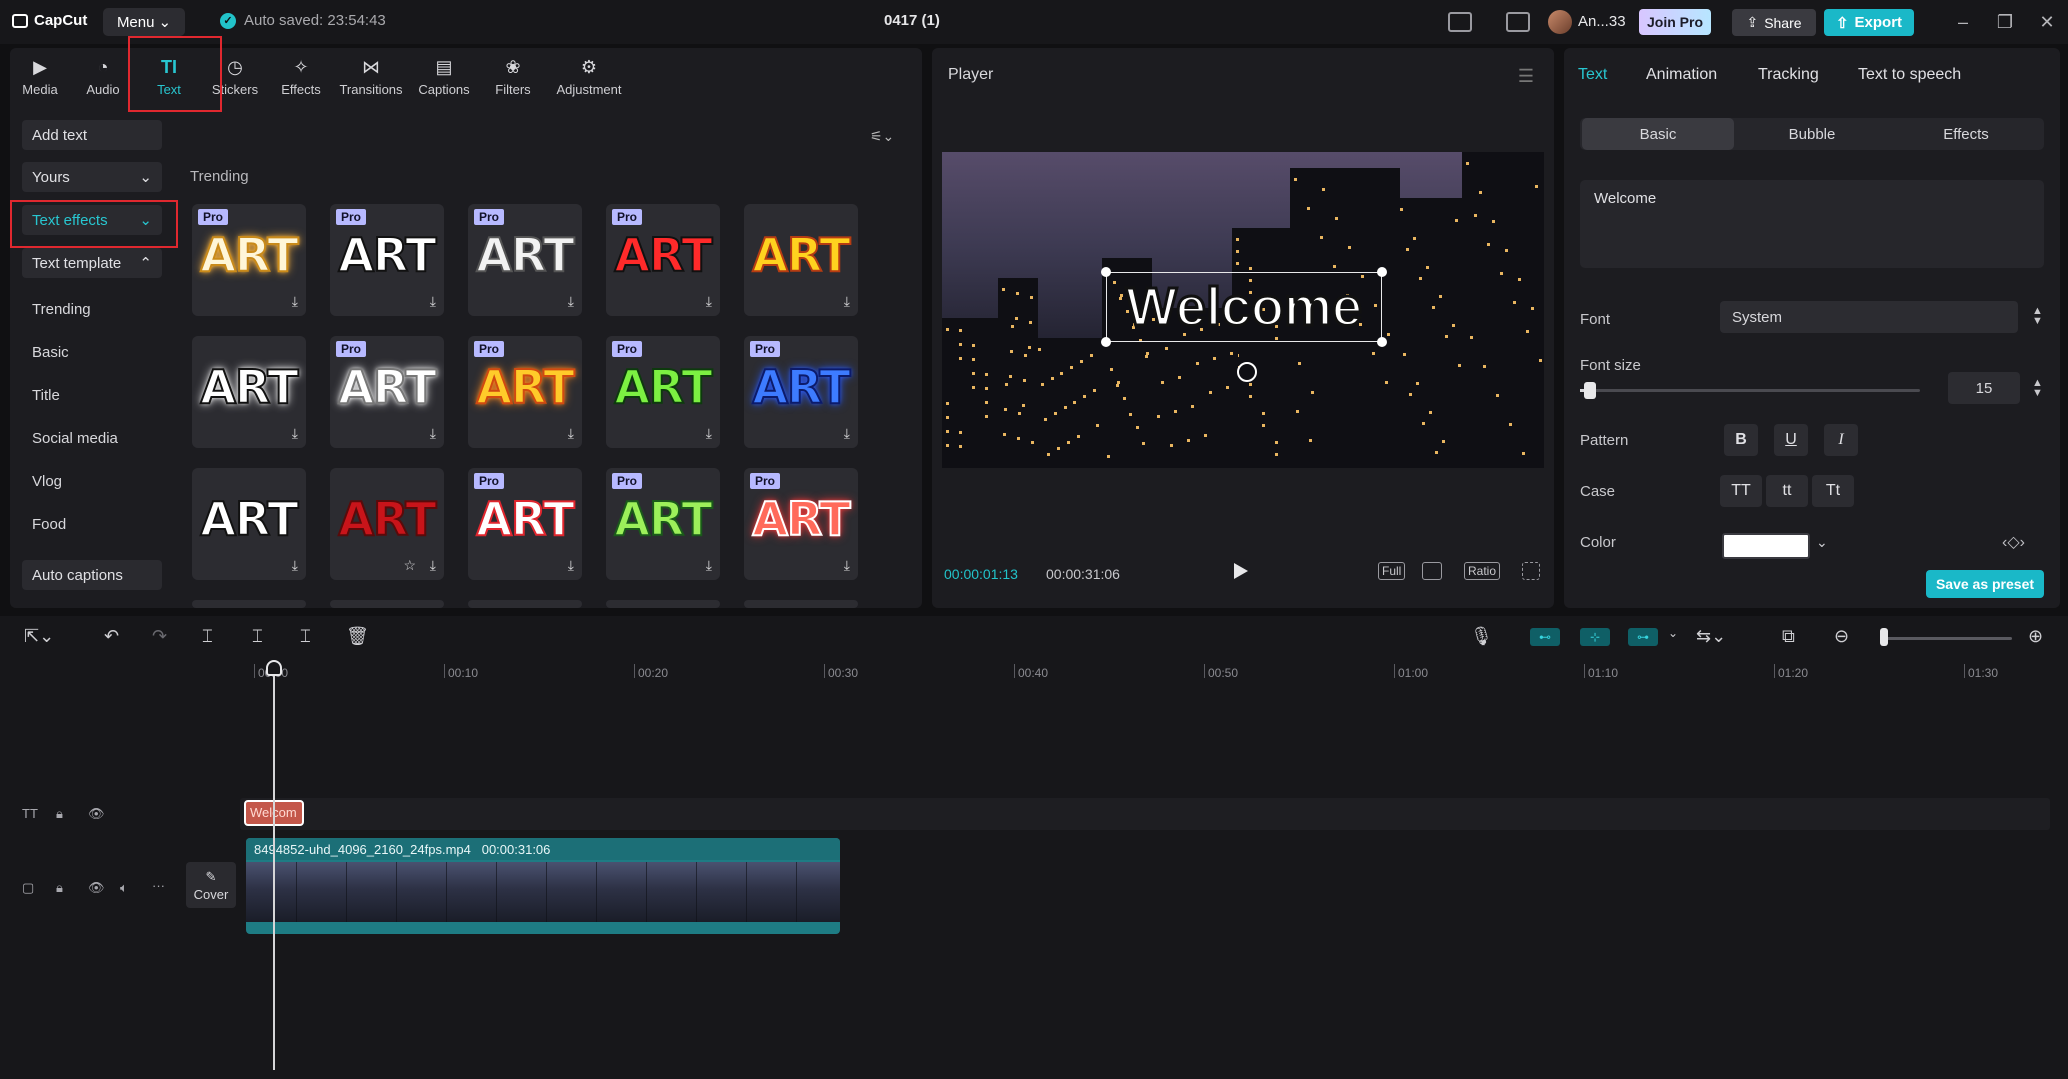 The height and width of the screenshot is (1079, 2068). Describe the element at coordinates (235, 77) in the screenshot. I see `tab-stickers: ◷ Stickers` at that location.